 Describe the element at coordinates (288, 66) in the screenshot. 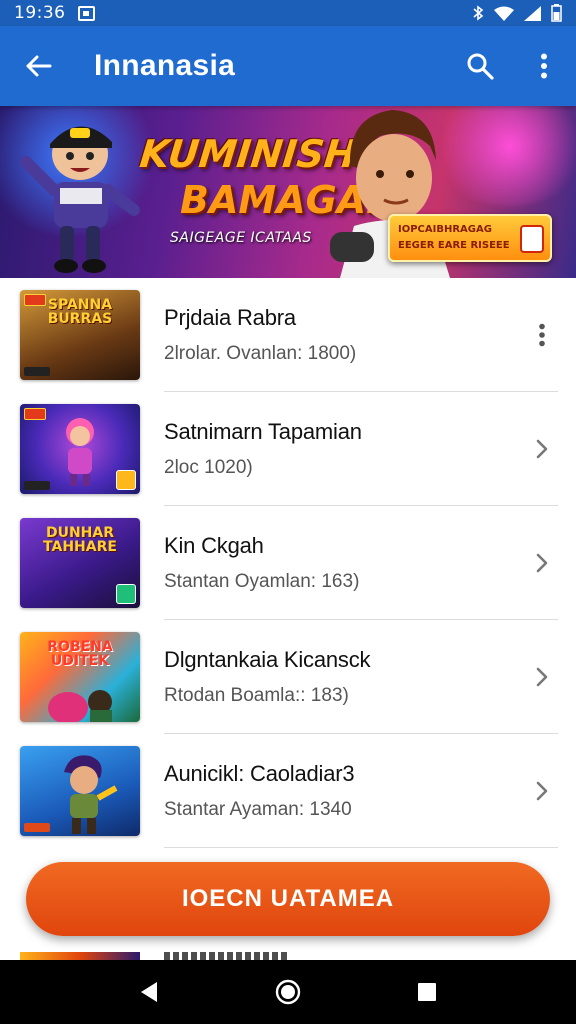

I see `app-bar: Innanasia` at that location.